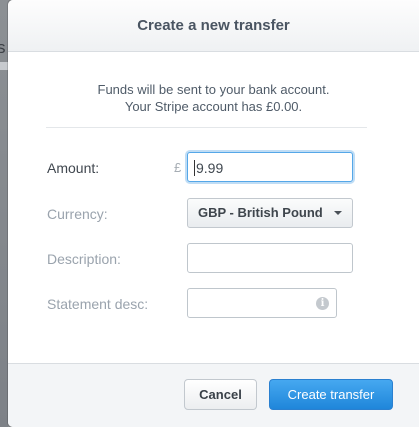 Image resolution: width=419 pixels, height=427 pixels. Describe the element at coordinates (210, 168) in the screenshot. I see `amount-value: 9.99` at that location.